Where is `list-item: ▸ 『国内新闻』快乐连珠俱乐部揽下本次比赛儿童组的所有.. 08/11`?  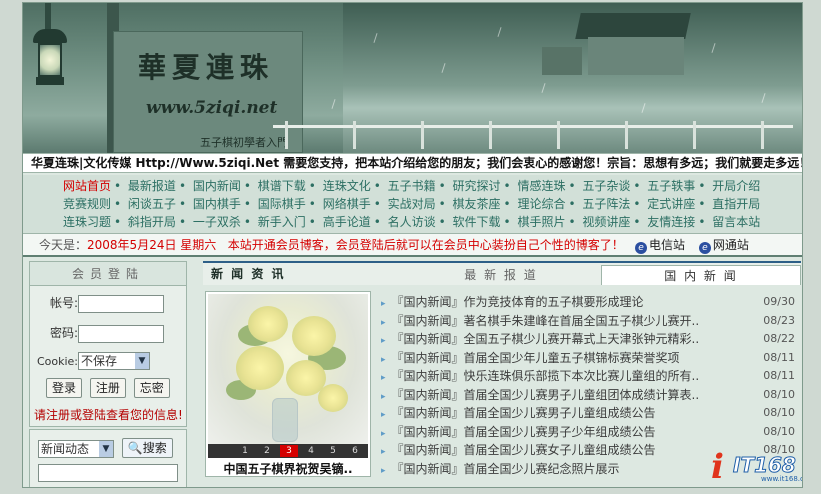 list-item: ▸ 『国内新闻』快乐连珠俱乐部揽下本次比赛儿童组的所有.. 08/11 is located at coordinates (591, 376).